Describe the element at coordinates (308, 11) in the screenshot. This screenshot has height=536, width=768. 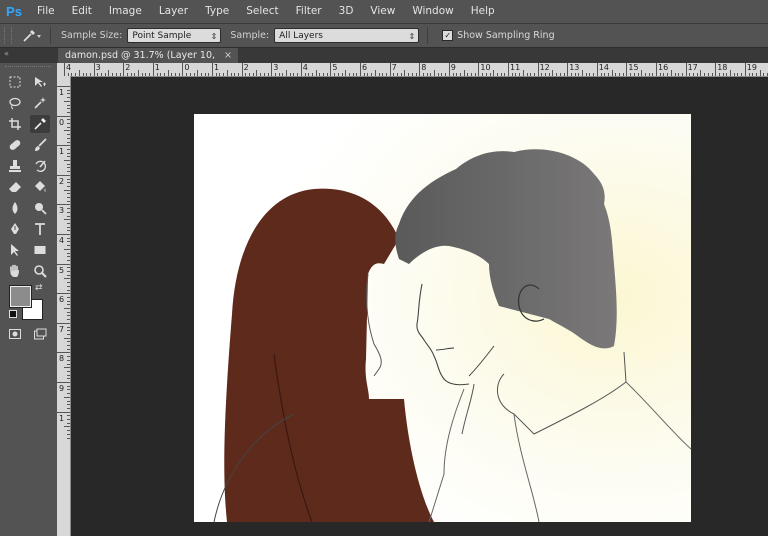
I see `menu-filter: Filter` at that location.